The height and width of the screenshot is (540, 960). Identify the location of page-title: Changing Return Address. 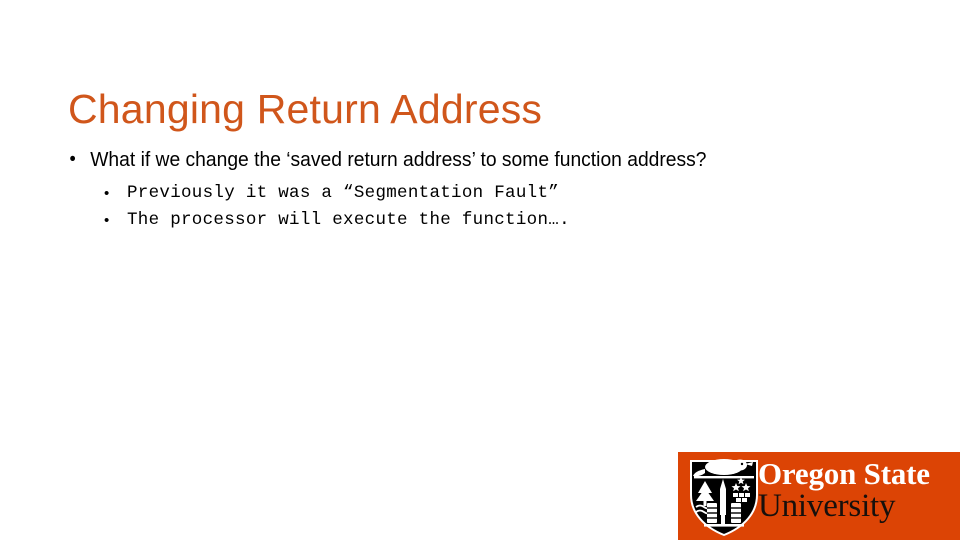
(305, 109).